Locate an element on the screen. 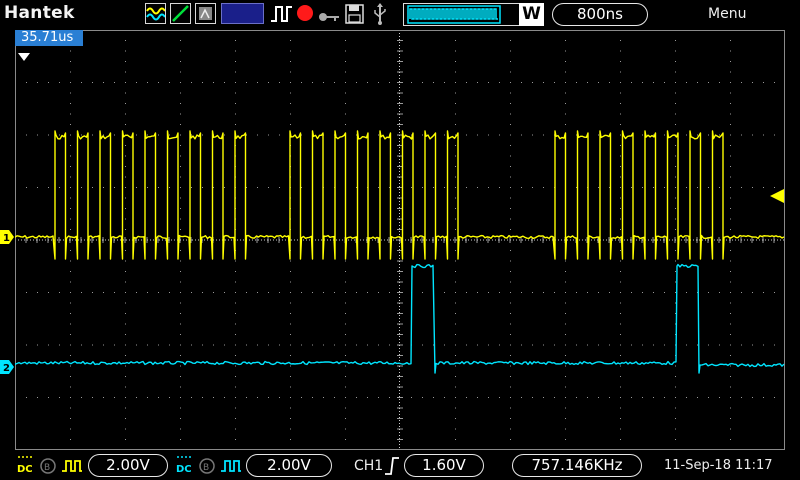  trigger-source: CH1 is located at coordinates (368, 466).